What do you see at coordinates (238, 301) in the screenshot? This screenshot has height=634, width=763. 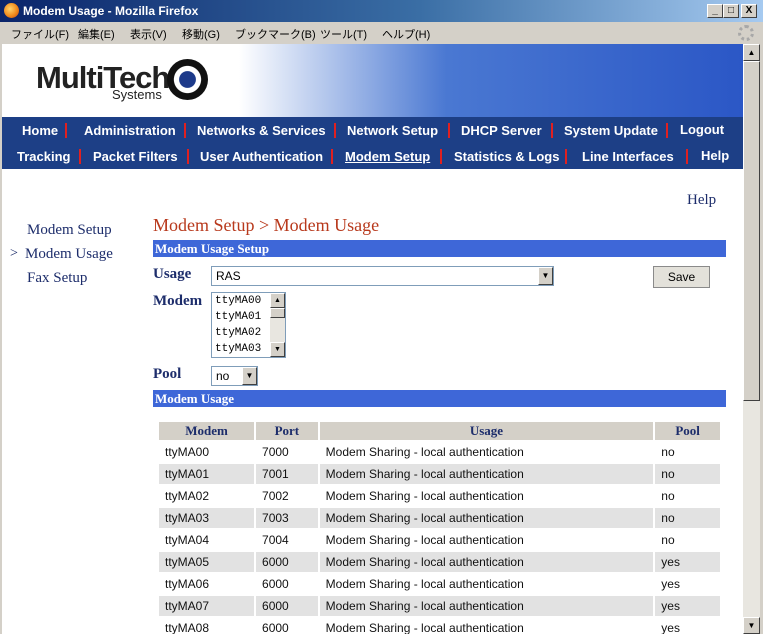 I see `modem-option: ttyMA00` at bounding box center [238, 301].